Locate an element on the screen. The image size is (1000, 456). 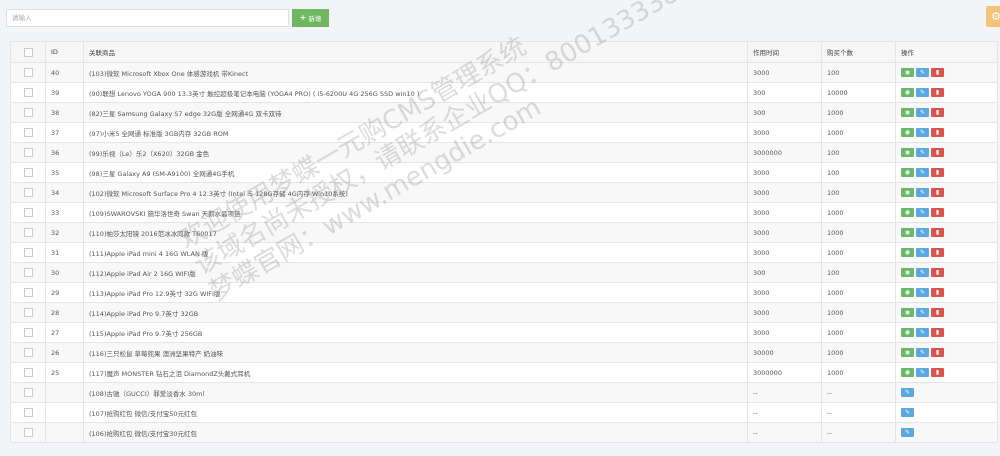
cell-actions: ◉ ✎ ▮ is located at coordinates (946, 152).